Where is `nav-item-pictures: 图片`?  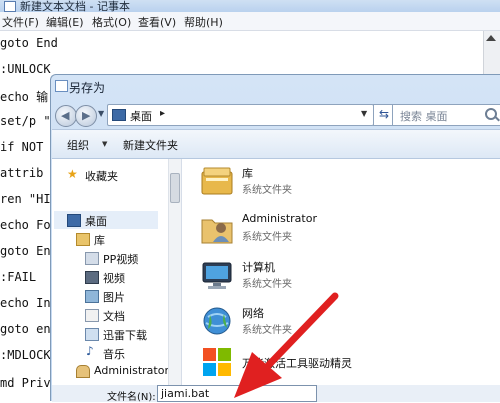 nav-item-pictures: 图片 is located at coordinates (114, 297).